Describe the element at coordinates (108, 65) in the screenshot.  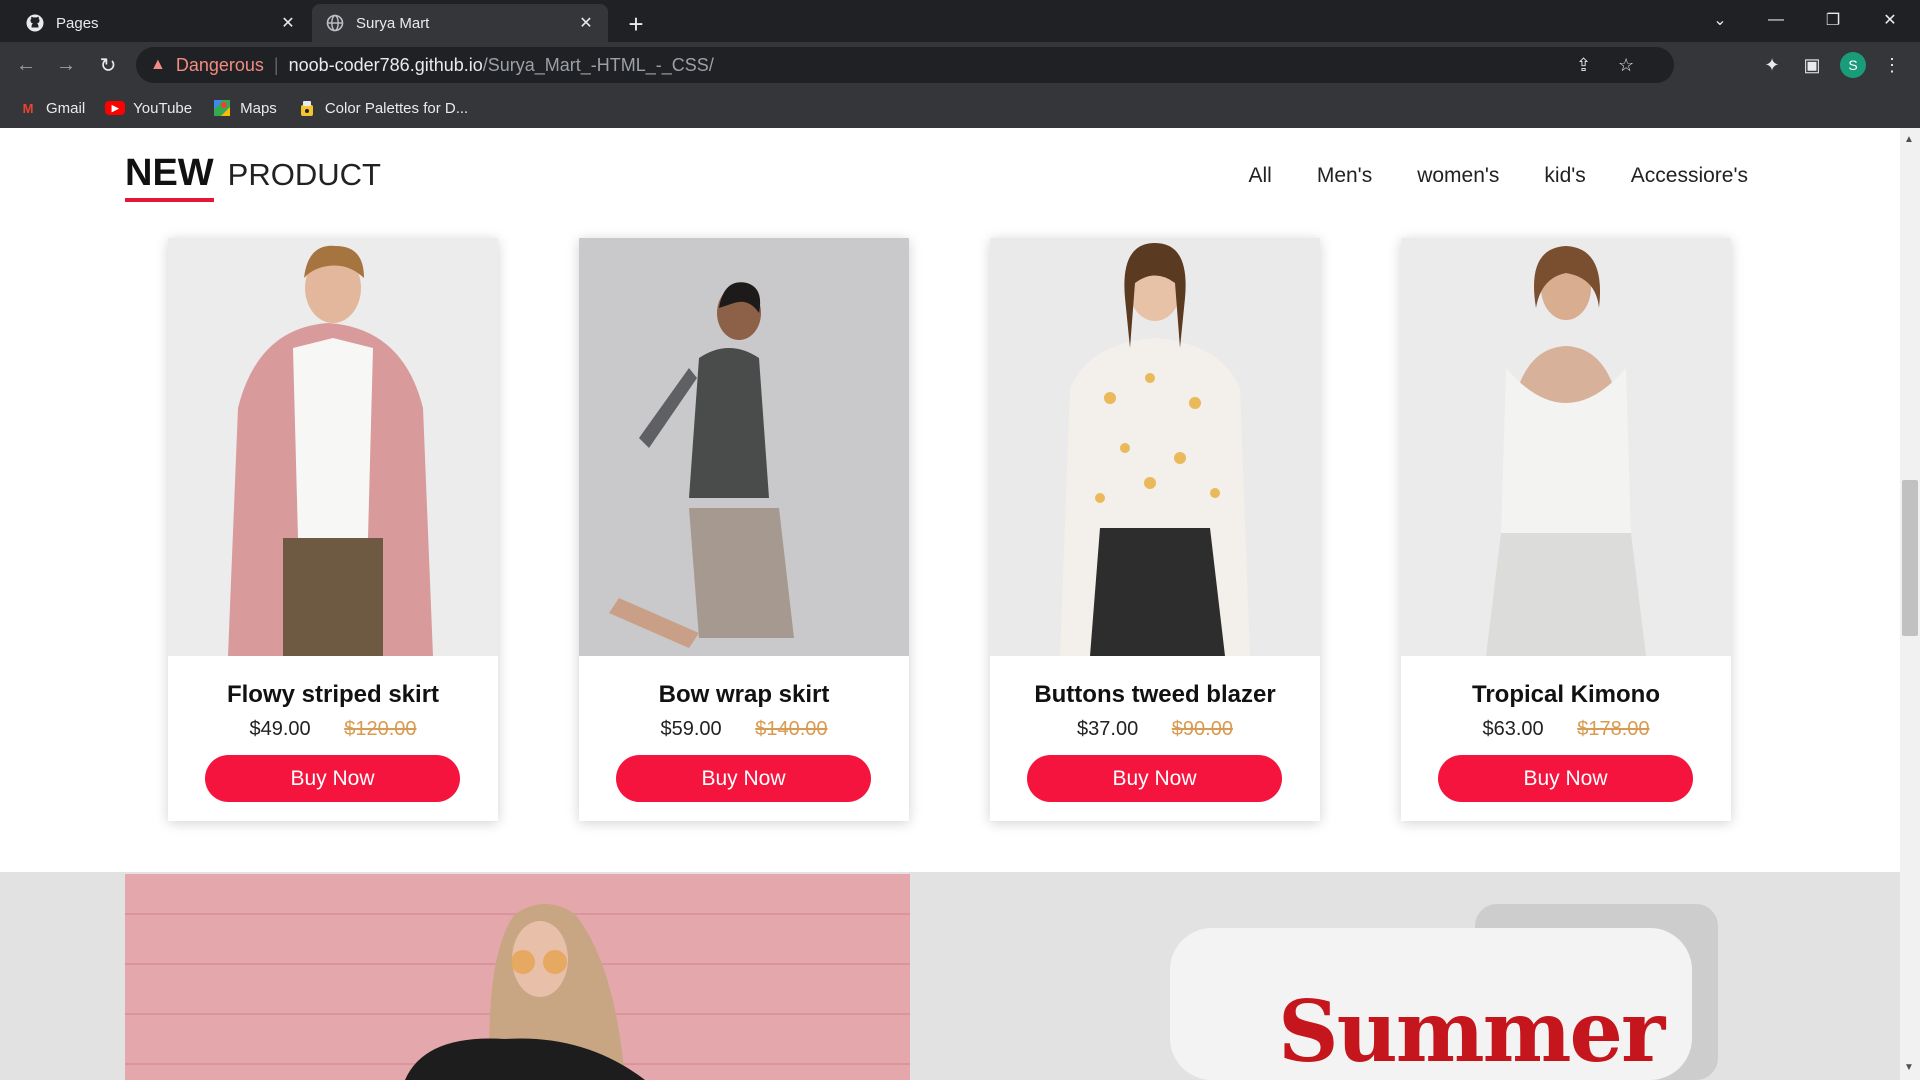
I see `reload-icon: ↻` at that location.